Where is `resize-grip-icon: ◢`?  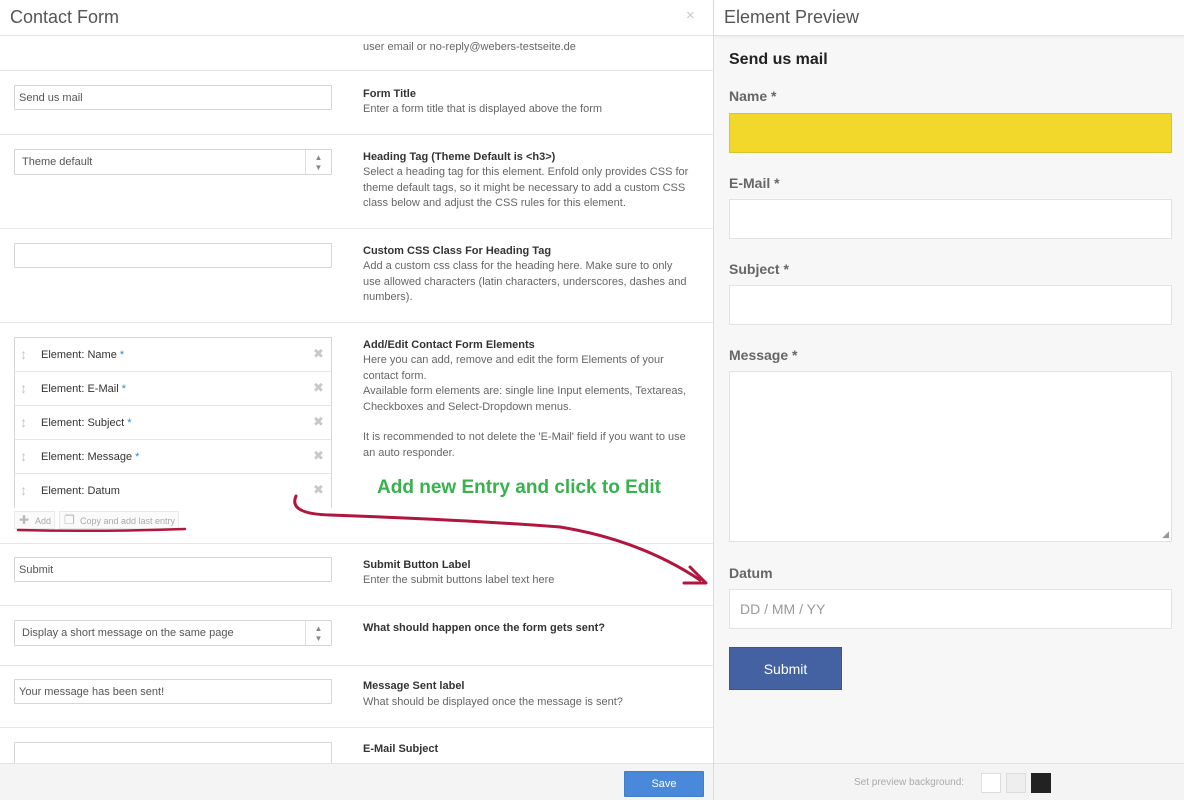 resize-grip-icon: ◢ is located at coordinates (1165, 534).